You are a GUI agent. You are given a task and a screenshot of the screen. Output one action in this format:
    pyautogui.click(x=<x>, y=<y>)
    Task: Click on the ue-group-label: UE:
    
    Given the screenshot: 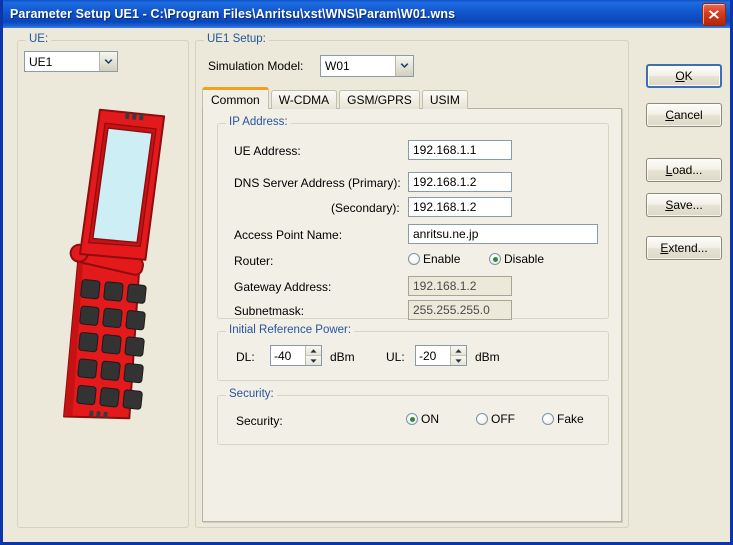 What is the action you would take?
    pyautogui.click(x=39, y=39)
    